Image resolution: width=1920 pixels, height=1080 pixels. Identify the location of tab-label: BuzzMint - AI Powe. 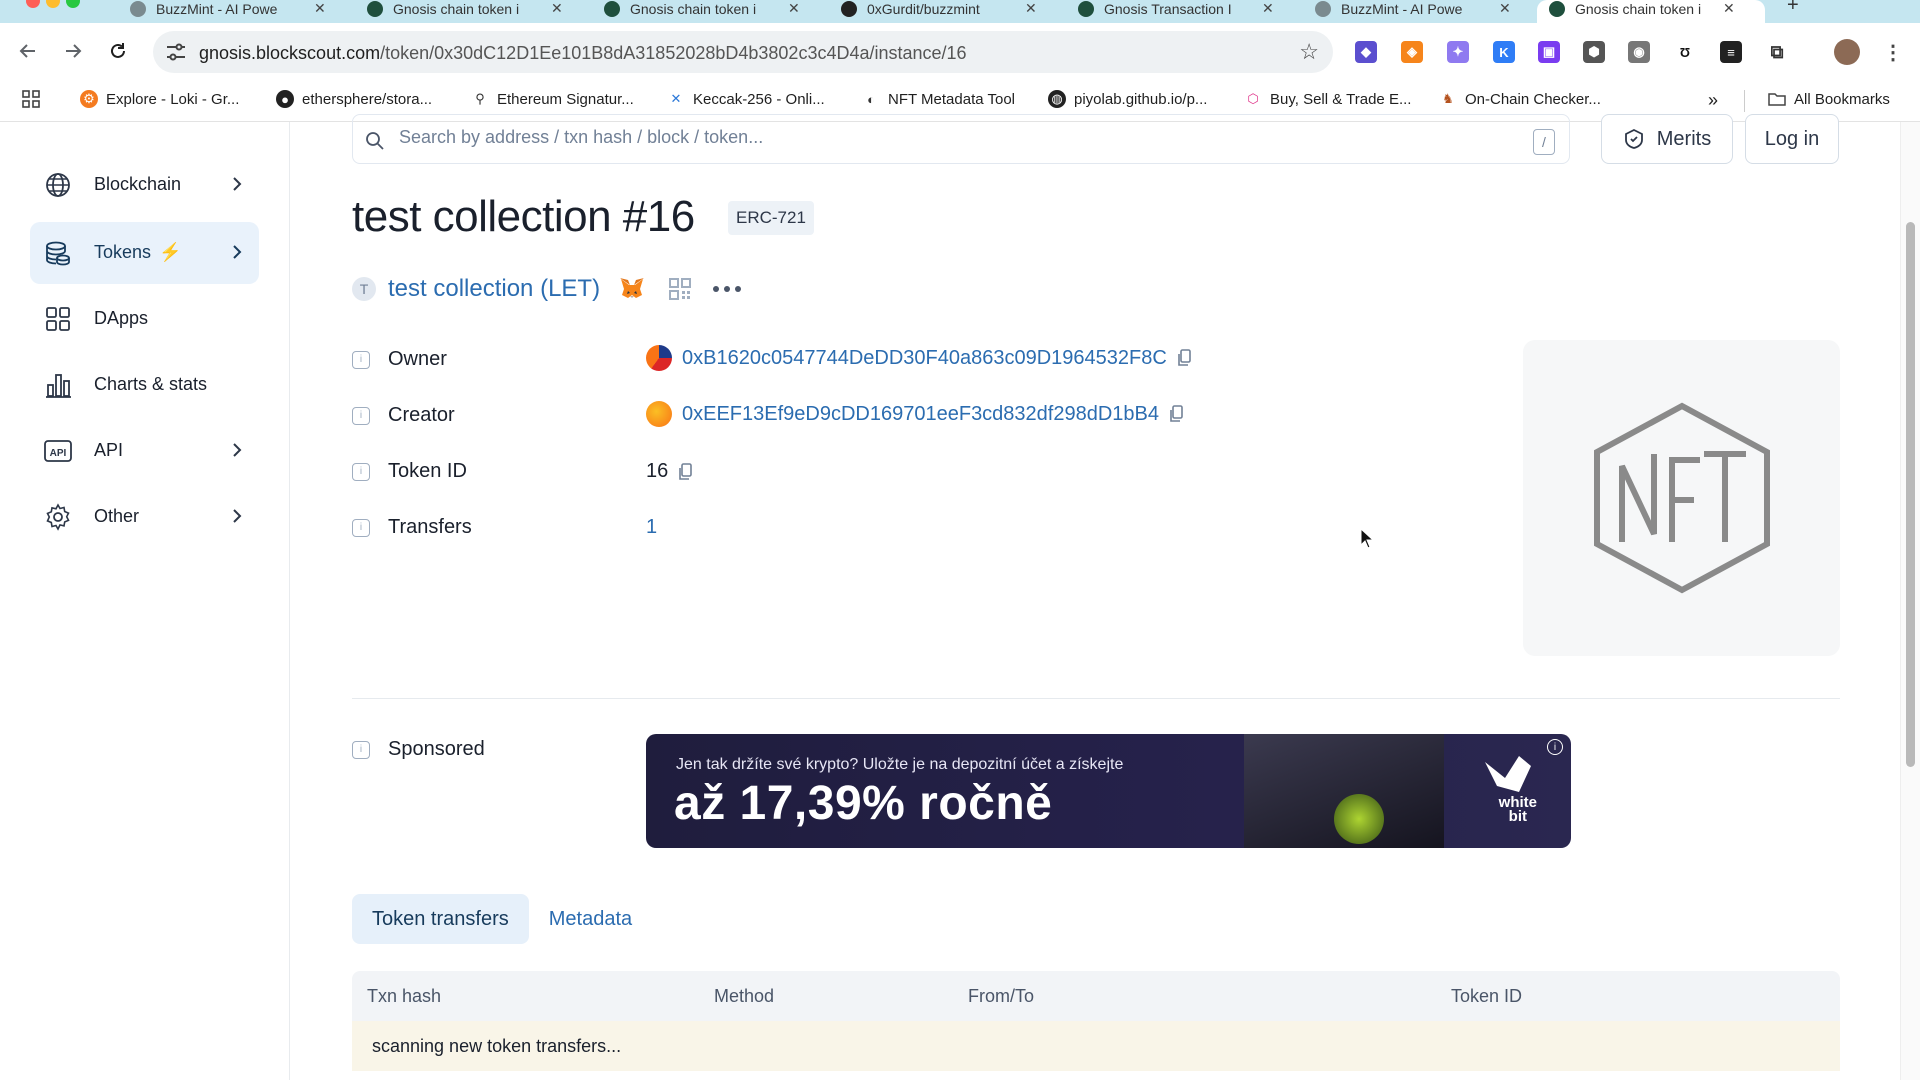
(217, 9).